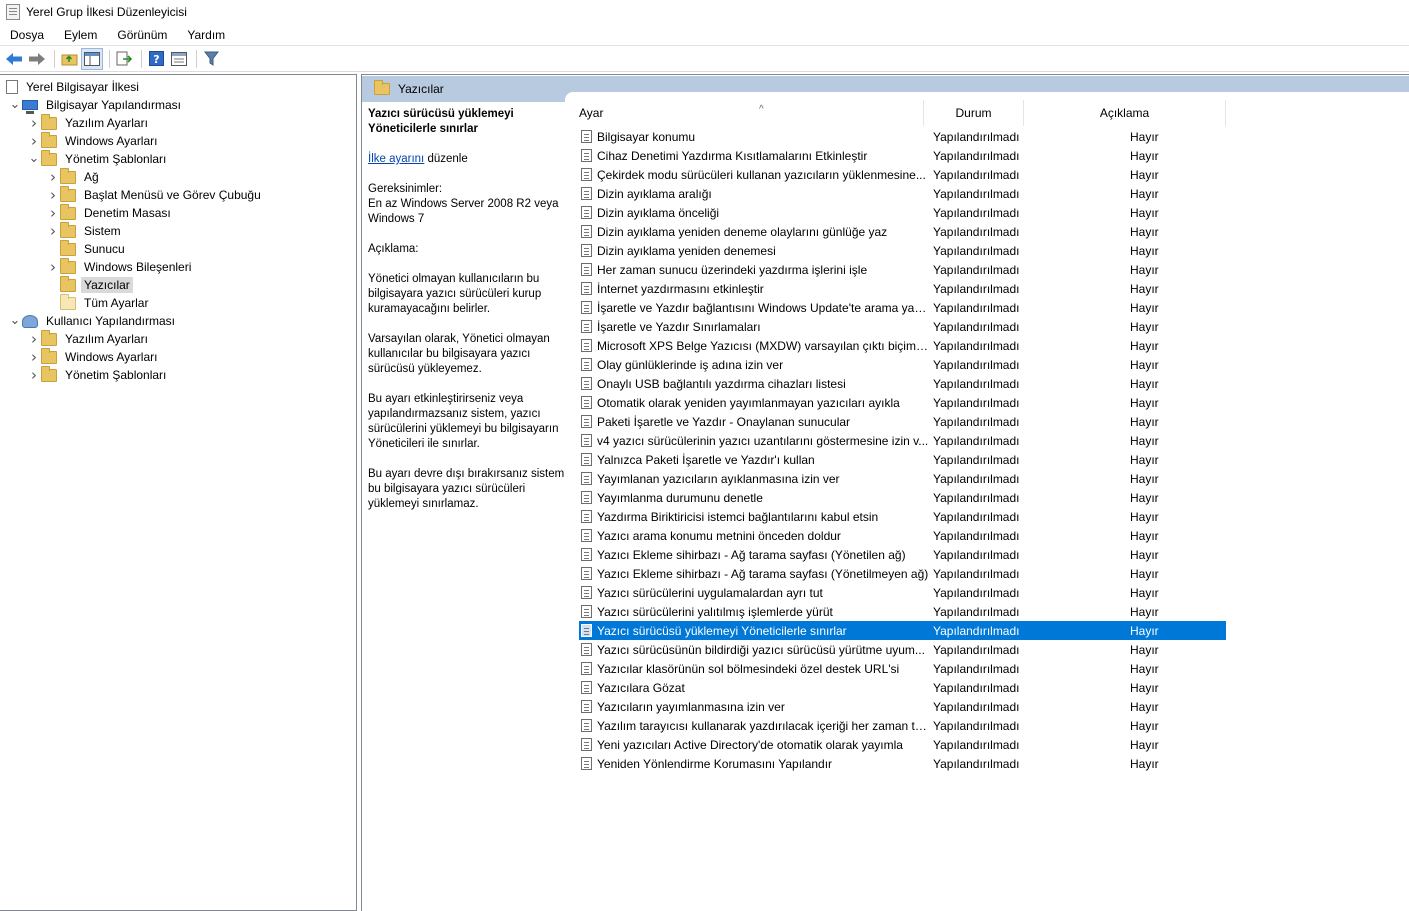 The height and width of the screenshot is (911, 1409). Describe the element at coordinates (155, 194) in the screenshot. I see `tree-item: › Başlat Menüsü ve Görev Çubuğu` at that location.